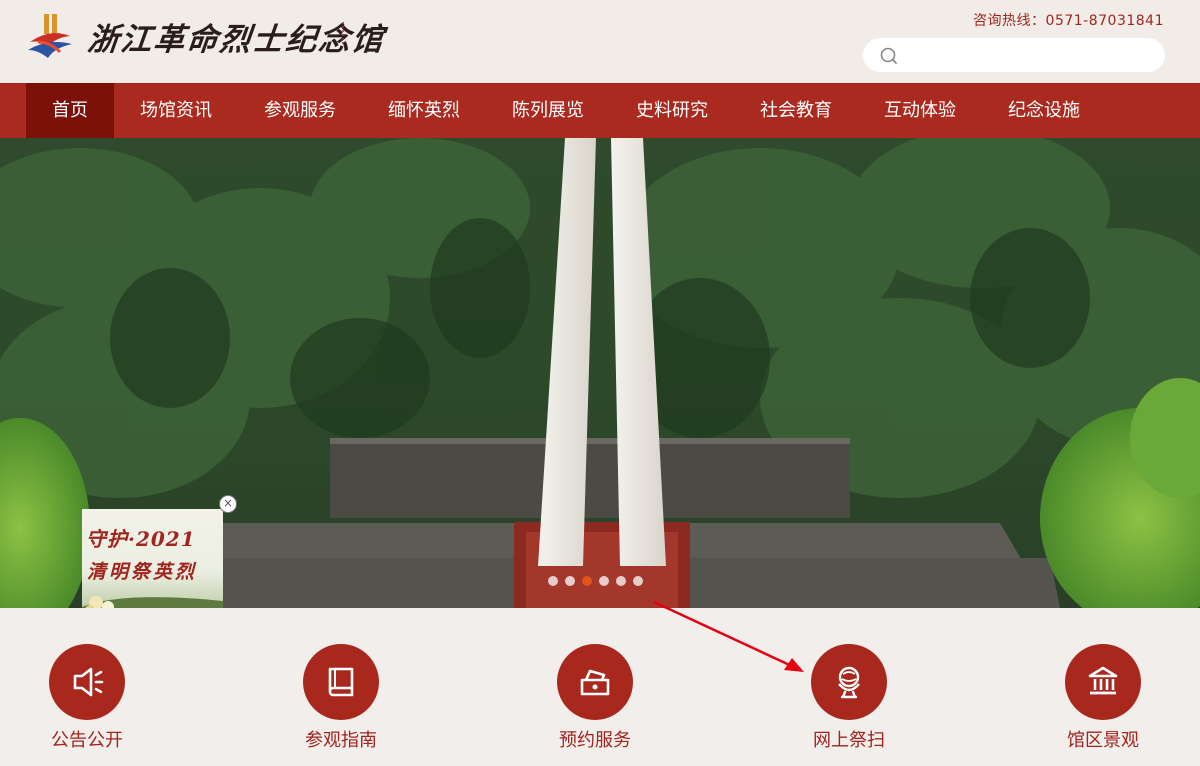  I want to click on carousel-indicators, so click(595, 581).